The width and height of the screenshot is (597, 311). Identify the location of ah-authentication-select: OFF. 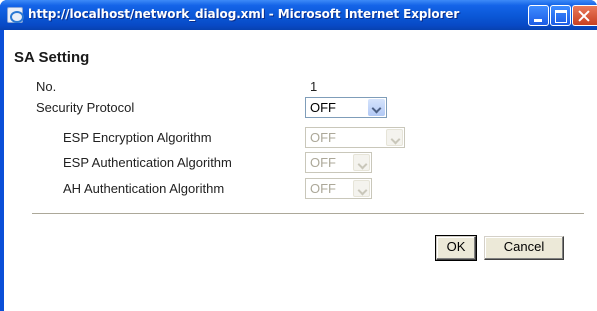
(338, 188).